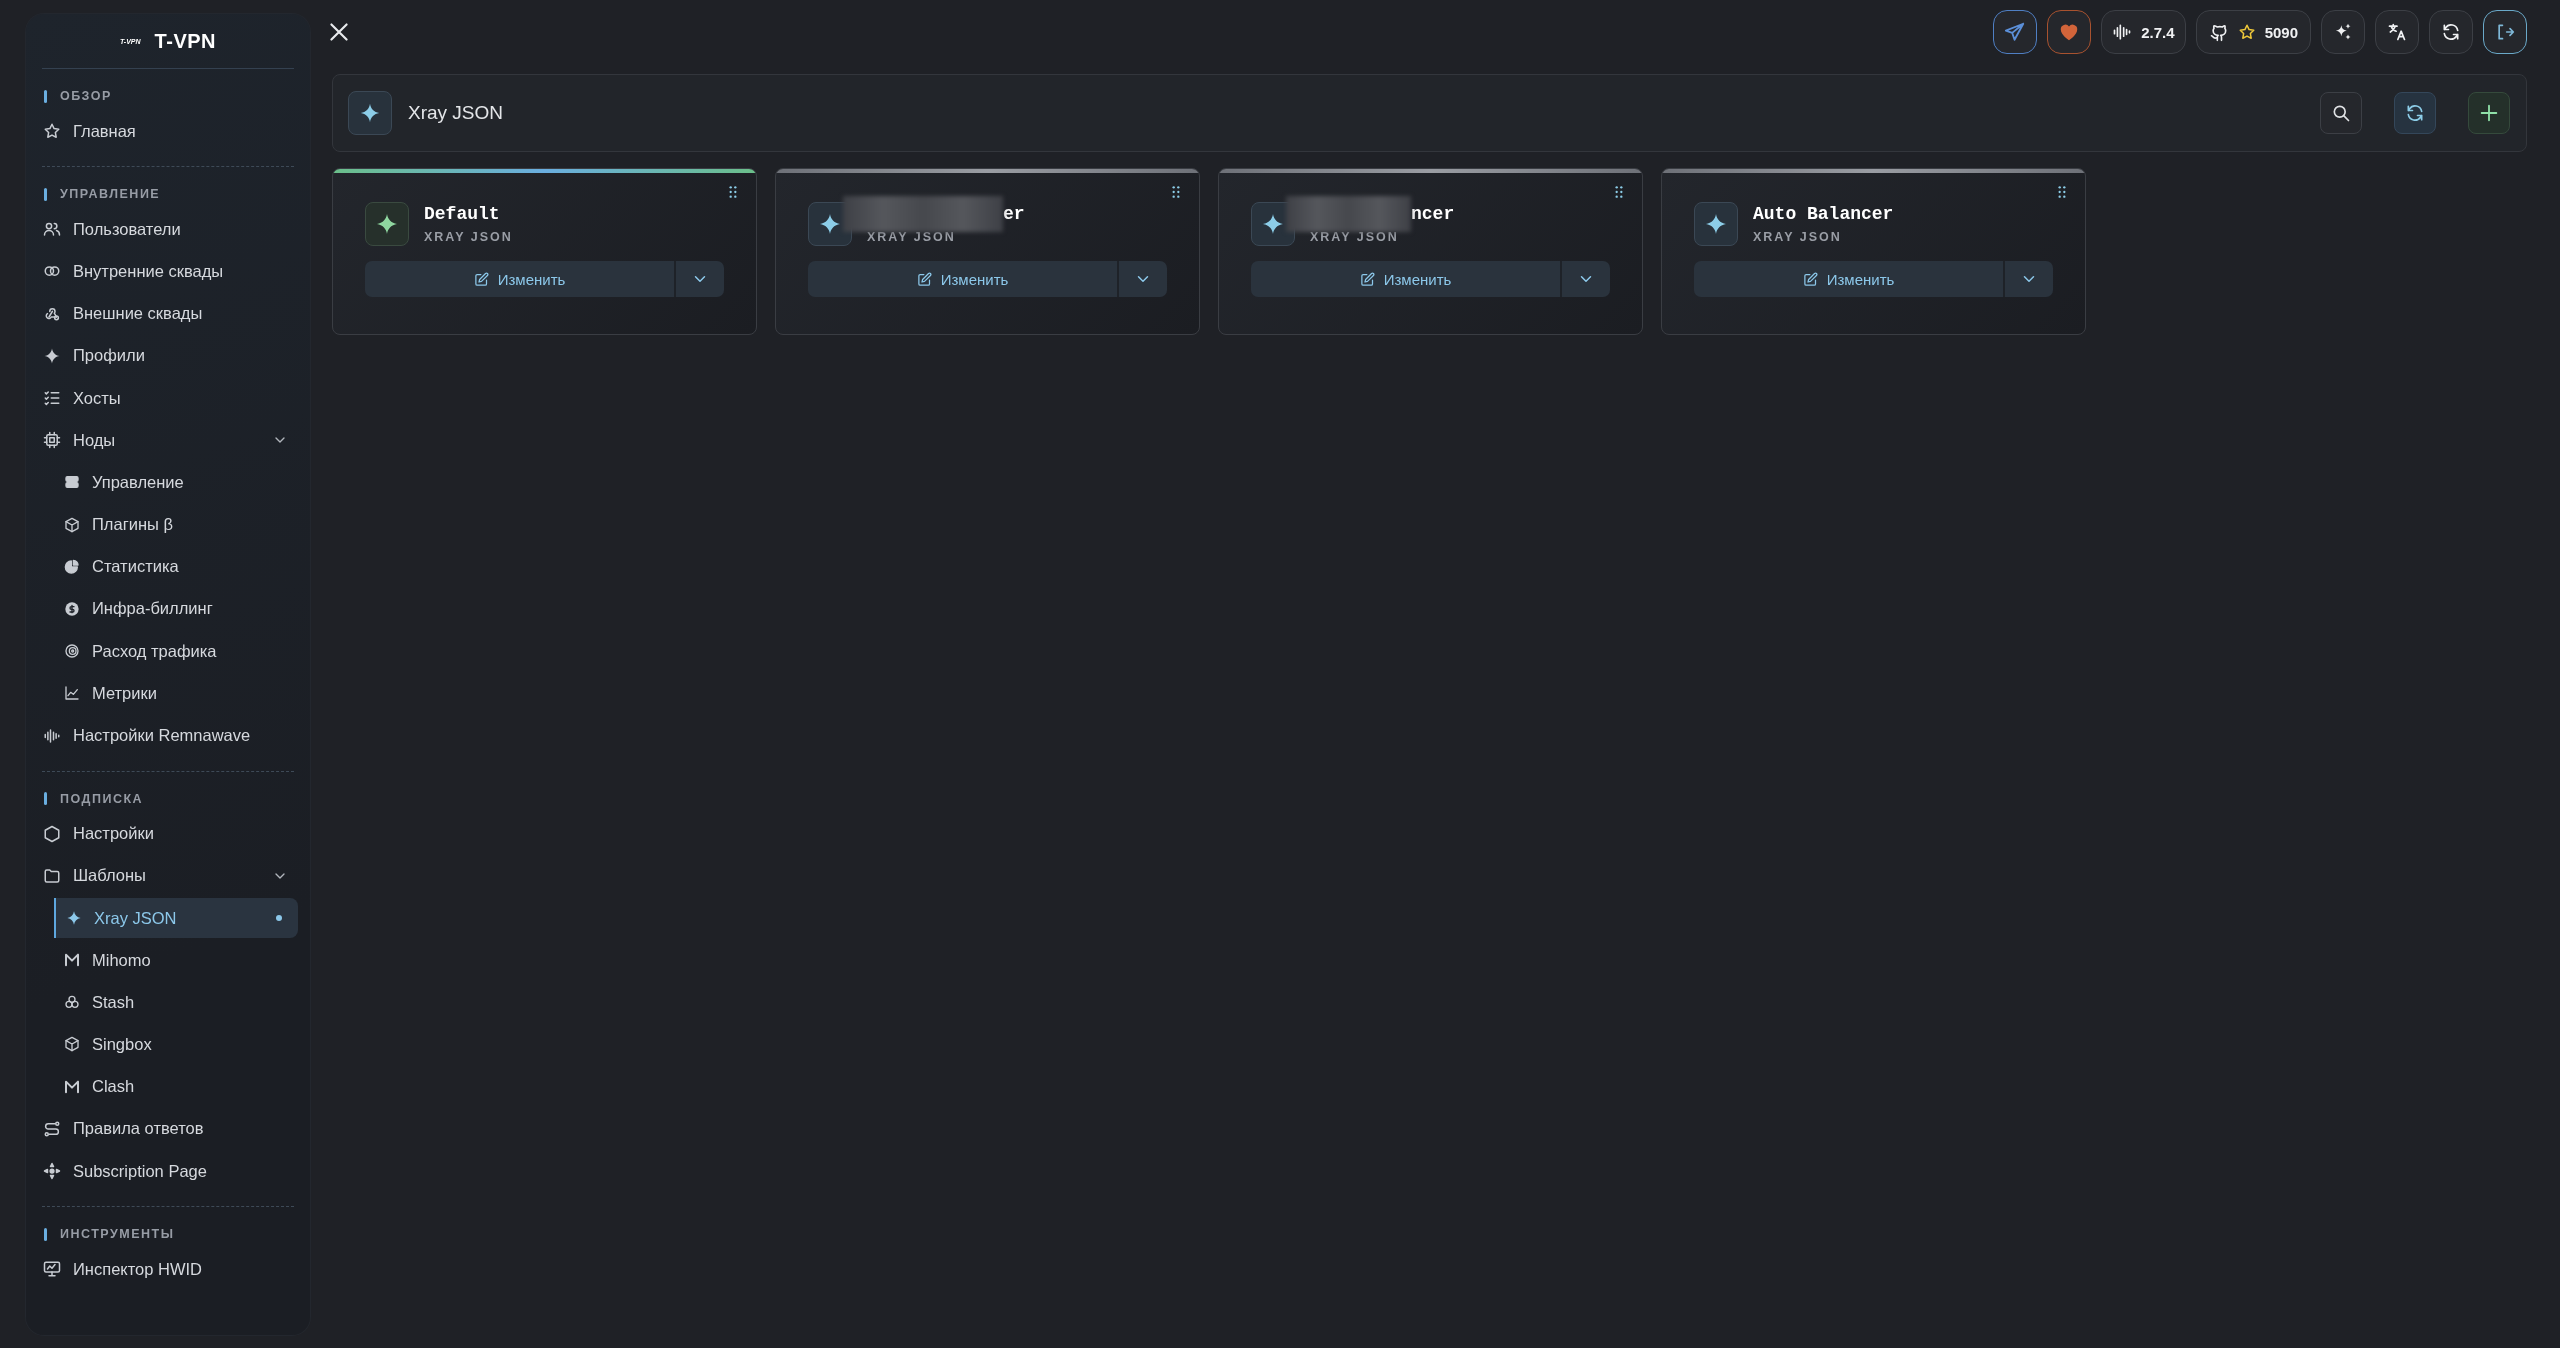 The height and width of the screenshot is (1348, 2560). Describe the element at coordinates (162, 1086) in the screenshot. I see `submenu-item: Clash` at that location.